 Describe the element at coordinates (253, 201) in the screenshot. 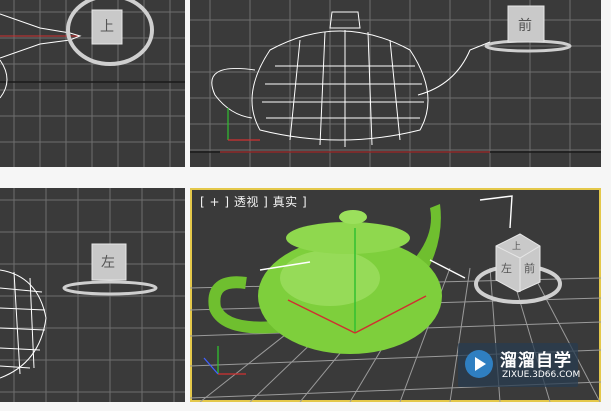

I see `perspective-viewport-label: [ + ] 透视 ] 真实 ]` at that location.